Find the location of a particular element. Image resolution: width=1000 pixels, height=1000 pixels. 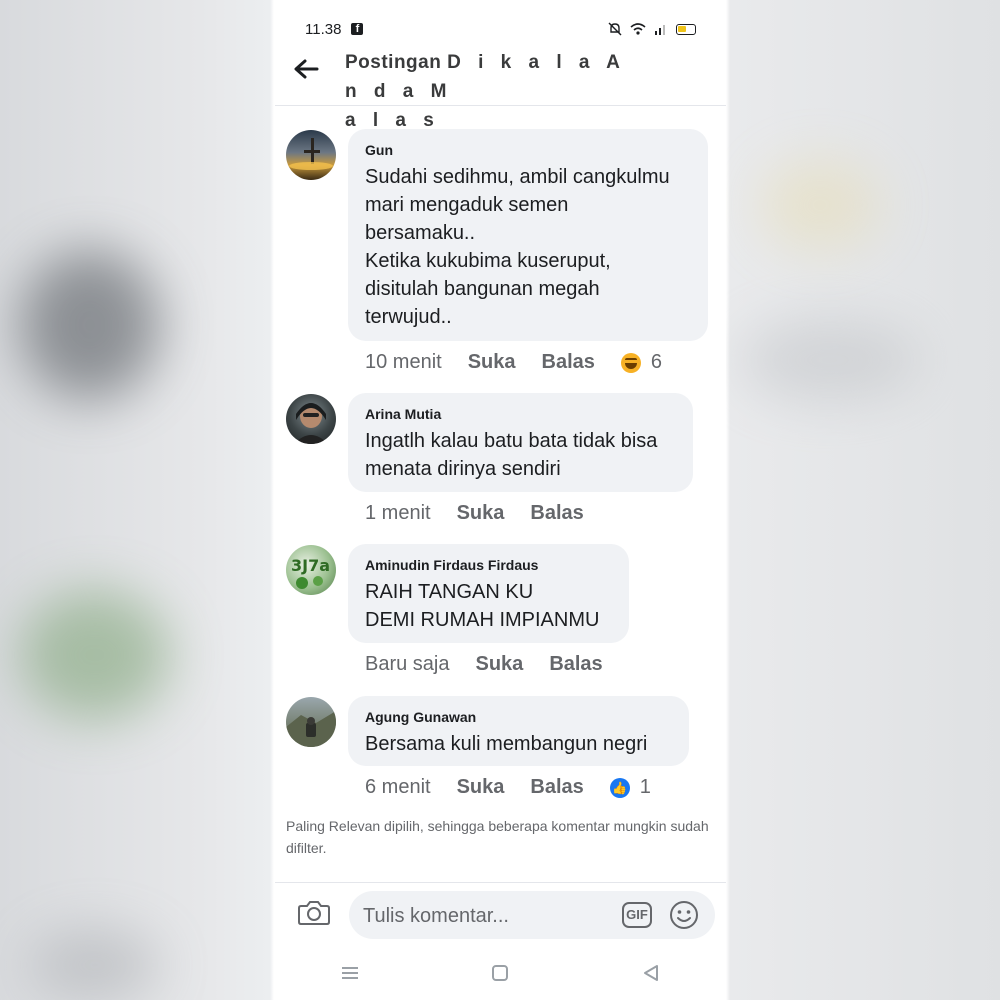

home-nav-icon is located at coordinates (500, 973).